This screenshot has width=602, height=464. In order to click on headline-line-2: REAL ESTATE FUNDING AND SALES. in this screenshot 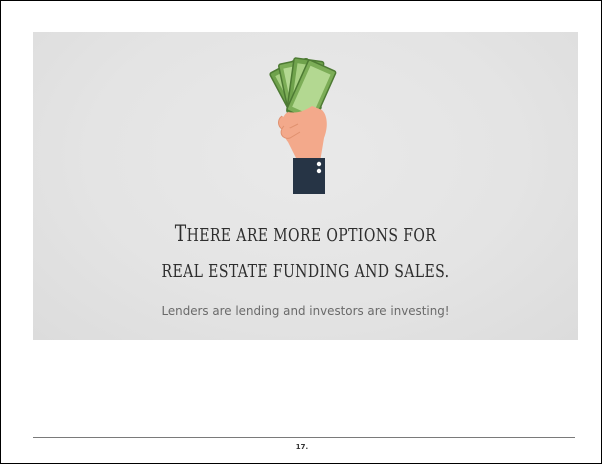, I will do `click(305, 271)`.